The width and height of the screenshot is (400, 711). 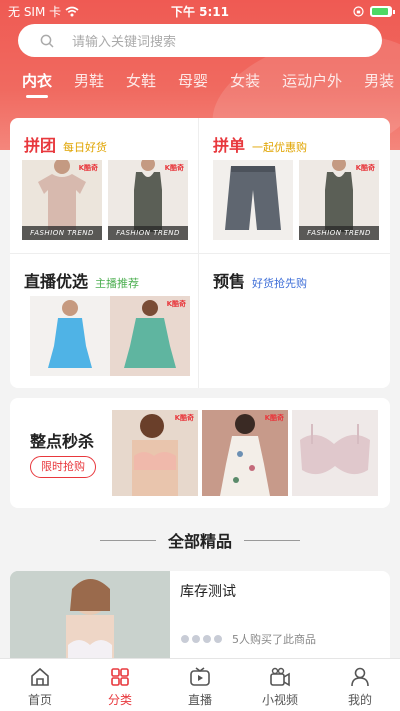 What do you see at coordinates (39, 700) in the screenshot?
I see `tab-label: 首页` at bounding box center [39, 700].